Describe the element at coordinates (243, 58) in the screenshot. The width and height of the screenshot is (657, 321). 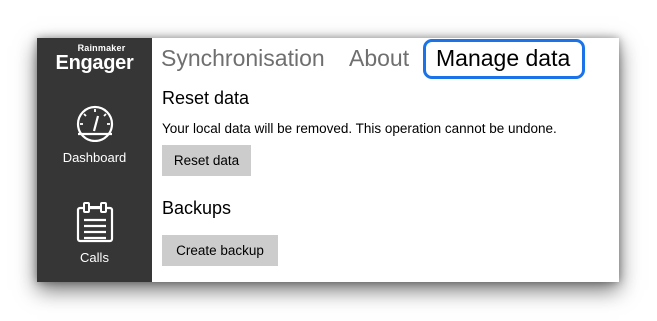
I see `tab-synchronisation: Synchronisation` at that location.